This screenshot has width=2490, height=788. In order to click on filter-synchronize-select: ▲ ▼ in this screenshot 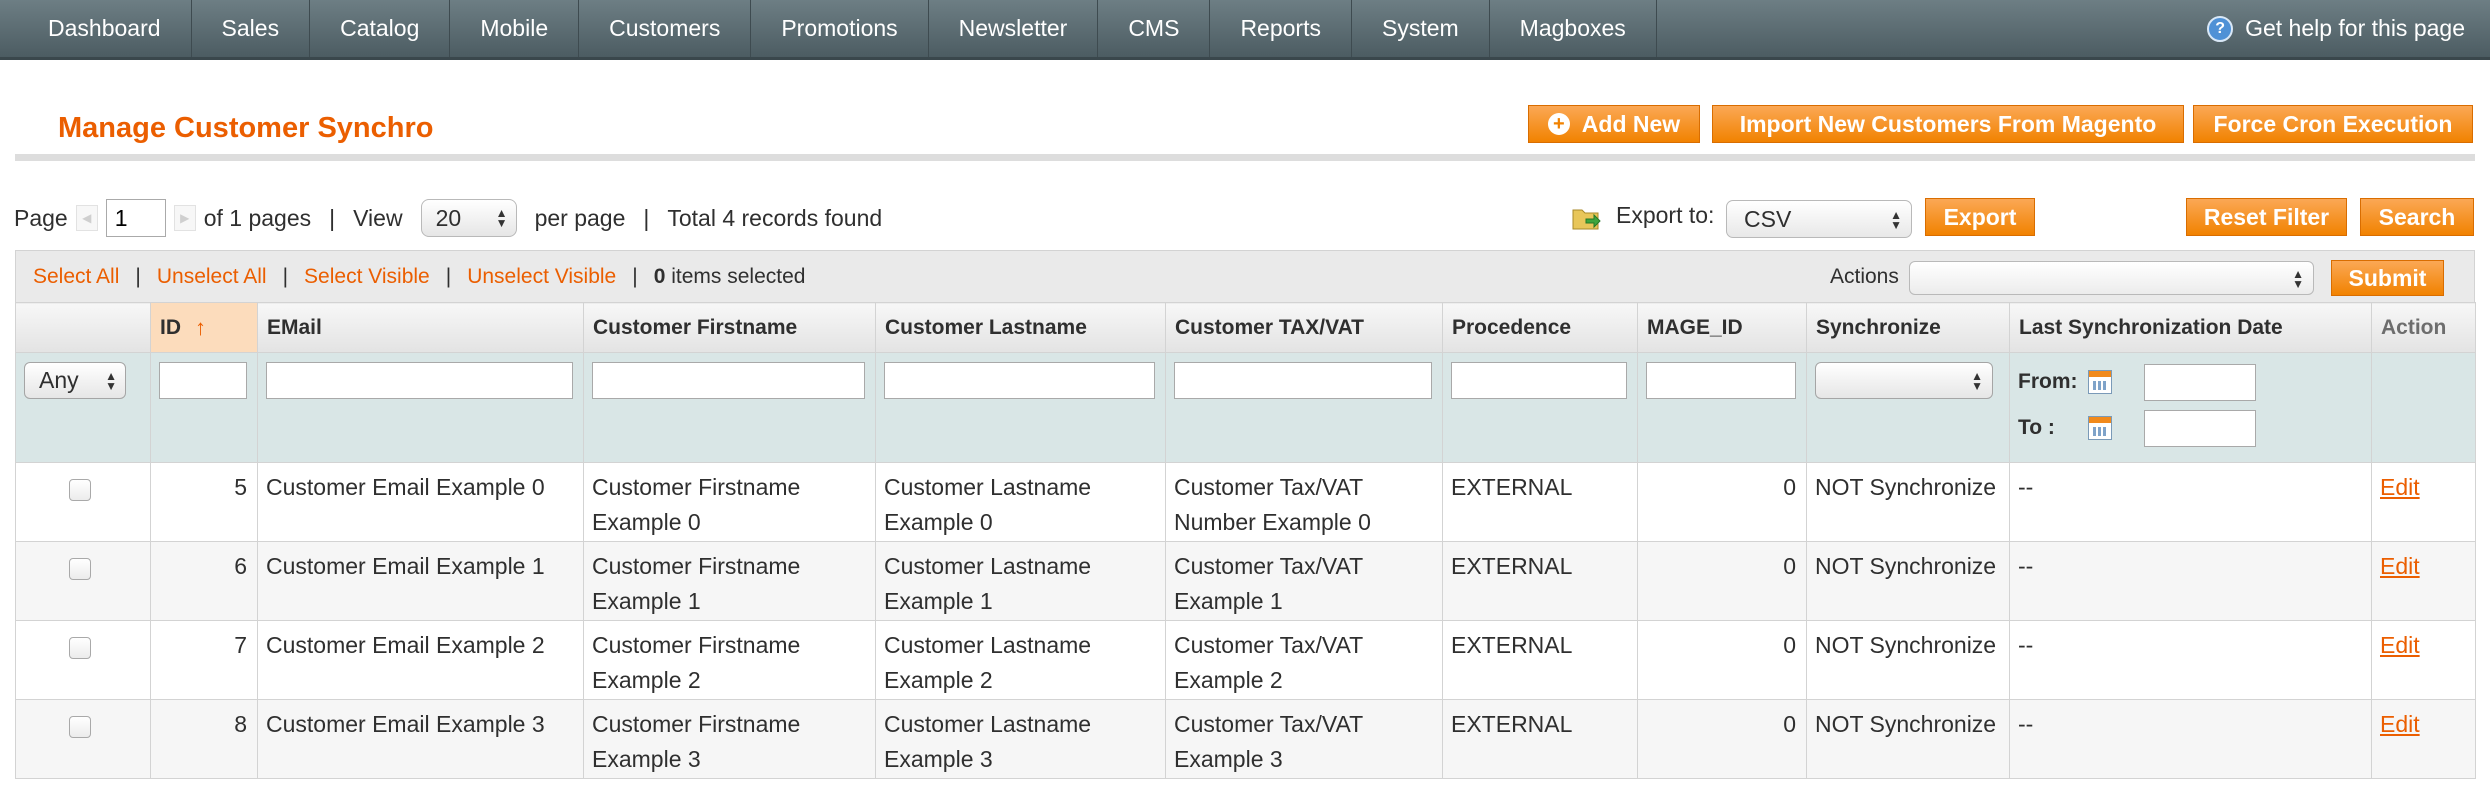, I will do `click(1904, 380)`.